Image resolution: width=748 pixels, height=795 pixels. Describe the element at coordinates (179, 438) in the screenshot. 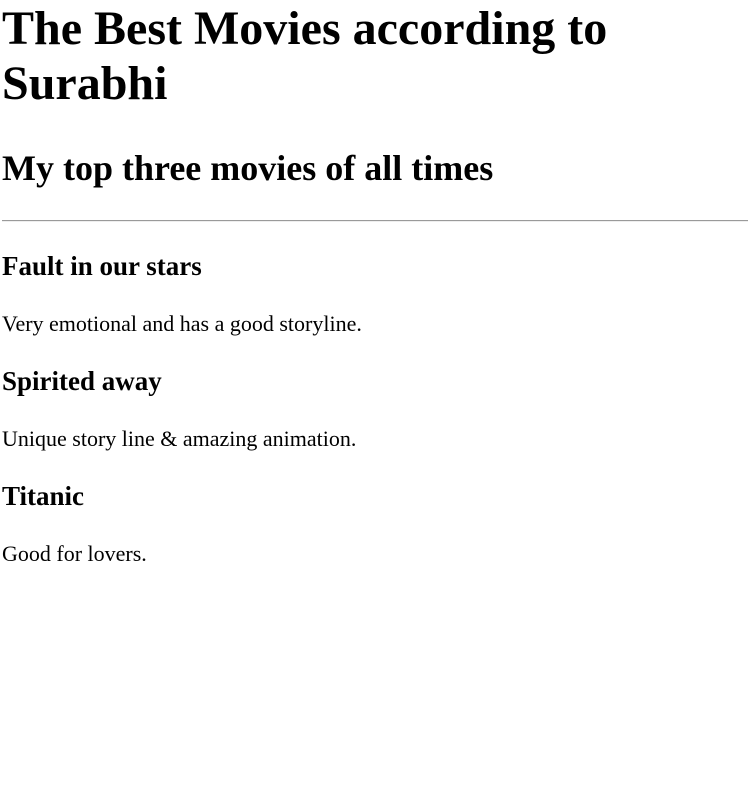

I see `movie-description: Unique story line & amazing animation.` at that location.